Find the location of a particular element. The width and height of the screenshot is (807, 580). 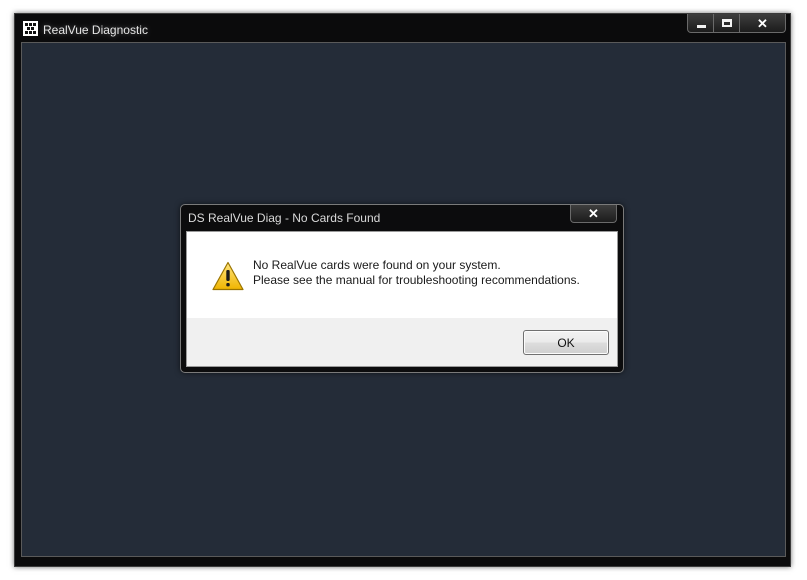

ok-button: OK is located at coordinates (566, 342).